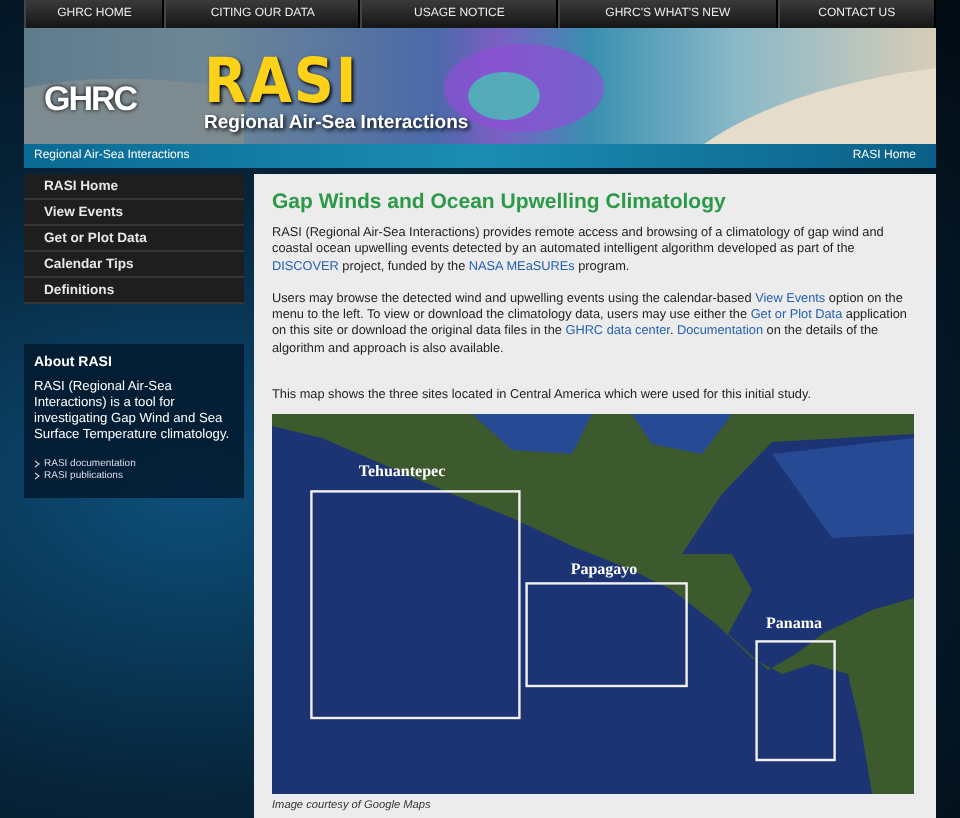 The height and width of the screenshot is (818, 960). Describe the element at coordinates (500, 202) in the screenshot. I see `page-title: Gap Winds and Ocean Upwelling Climatology` at that location.